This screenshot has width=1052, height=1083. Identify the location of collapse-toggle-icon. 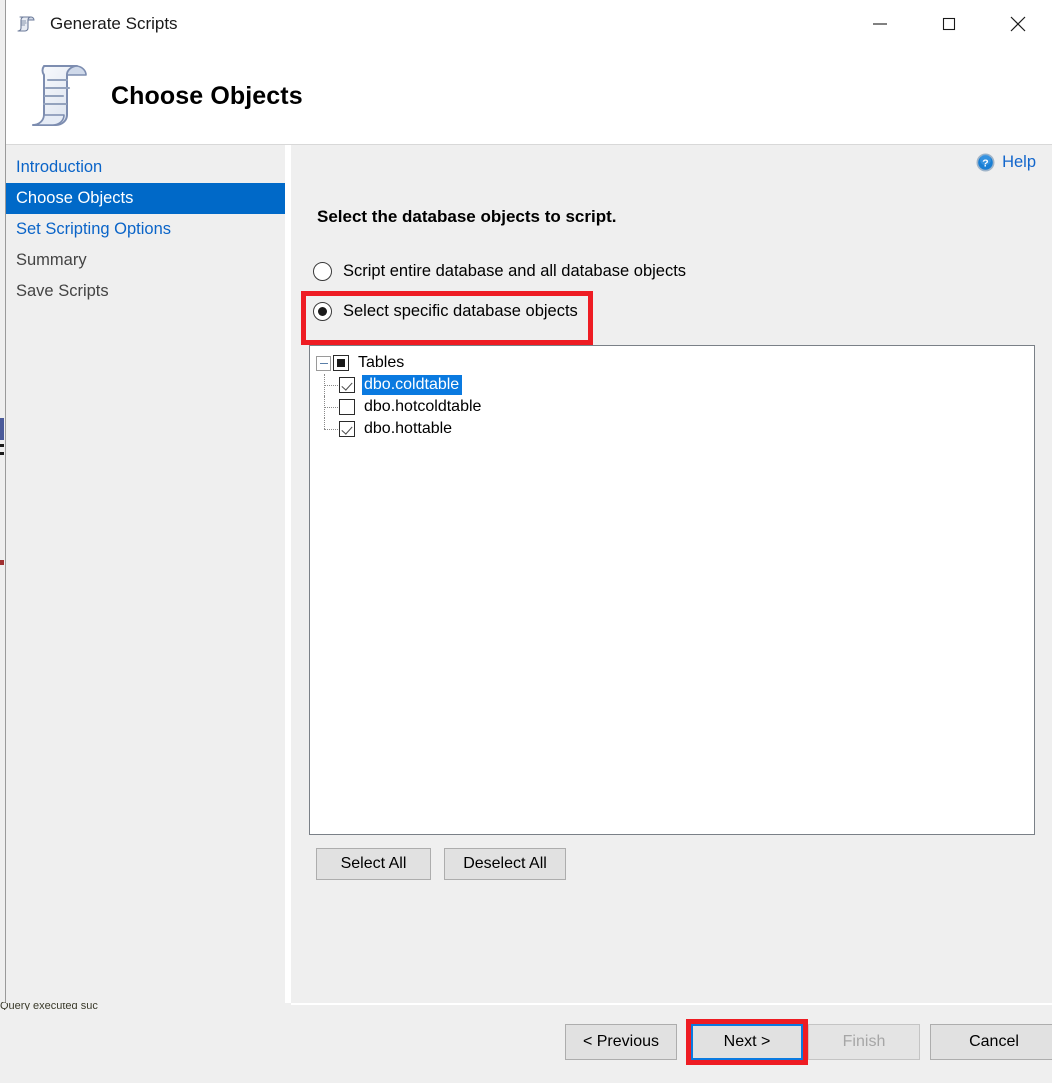
(323, 363).